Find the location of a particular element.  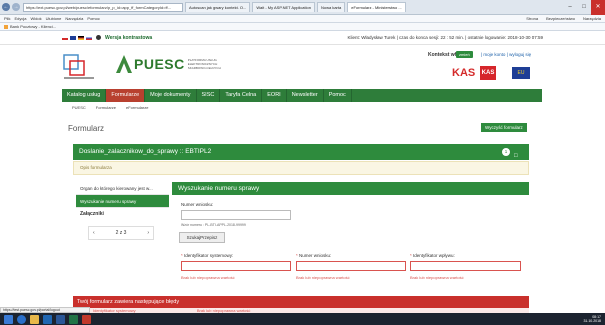

menu-strona: Strona is located at coordinates (532, 18).